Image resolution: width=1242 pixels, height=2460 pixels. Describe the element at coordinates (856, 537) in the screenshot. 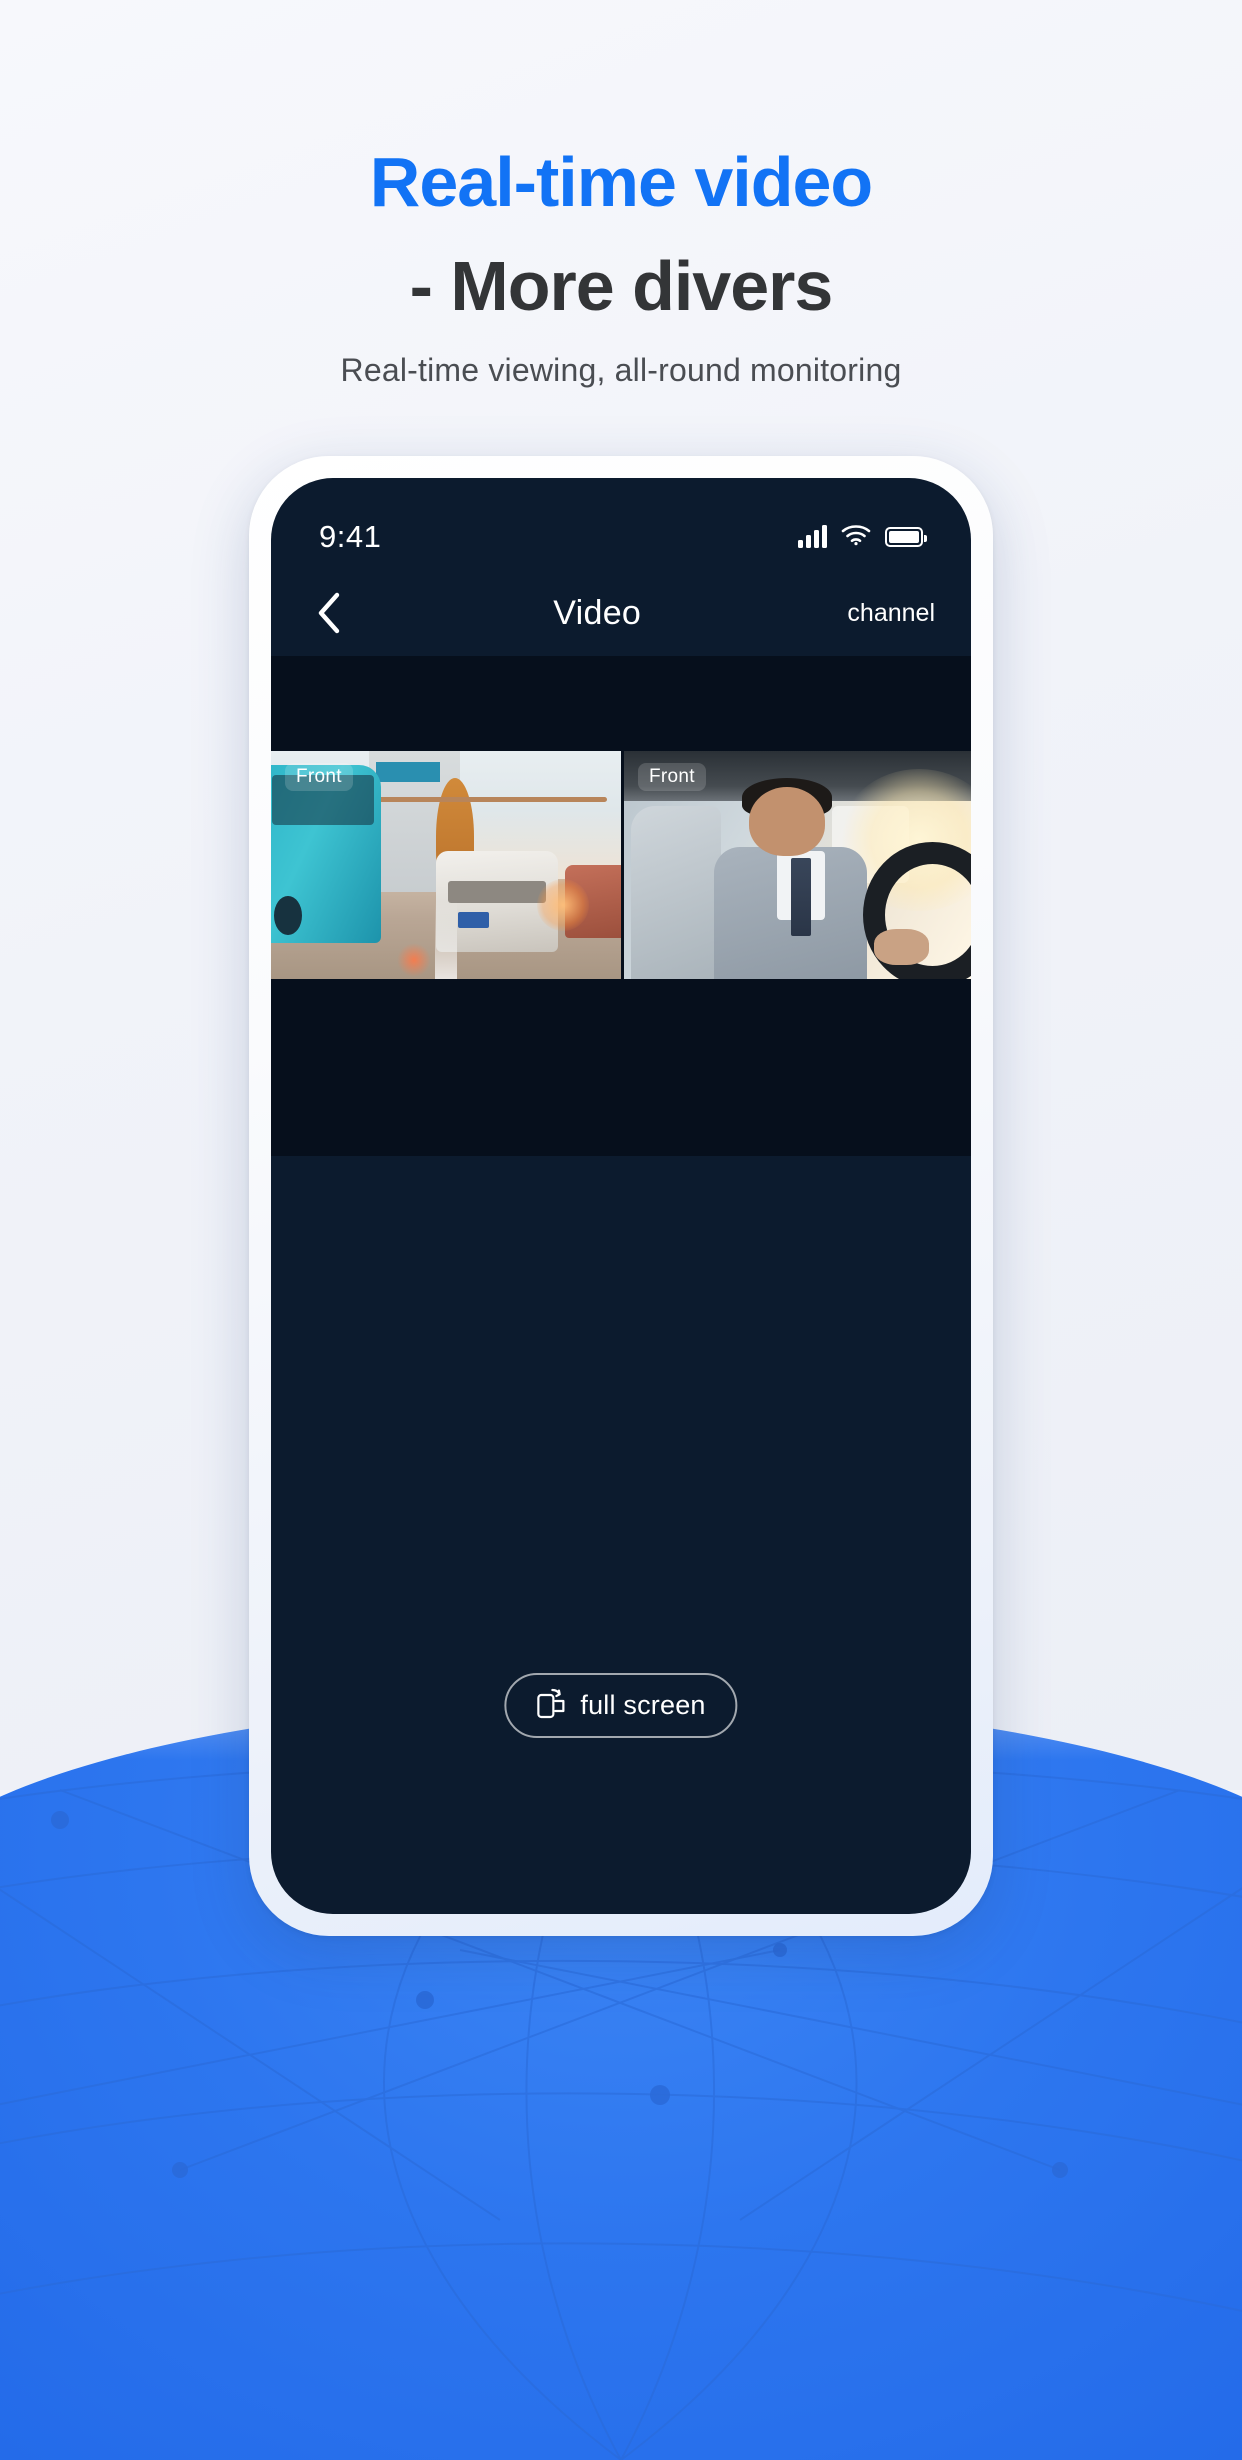

I see `wifi-icon` at that location.